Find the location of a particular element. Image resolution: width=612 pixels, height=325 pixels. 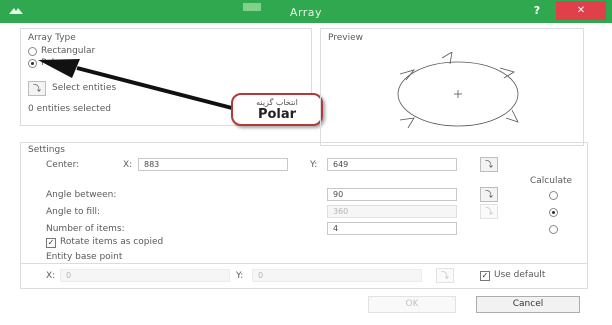

angle-between-label: Angle between: is located at coordinates (81, 195).